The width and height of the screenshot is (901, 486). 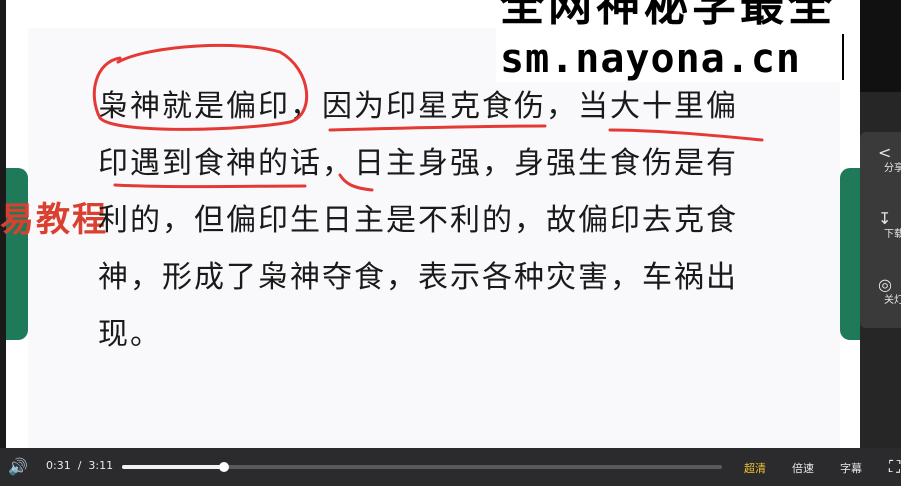 I want to click on slide-text-line: 神，形成了枭神夺食，表示各种灾害，车祸出, so click(x=418, y=277).